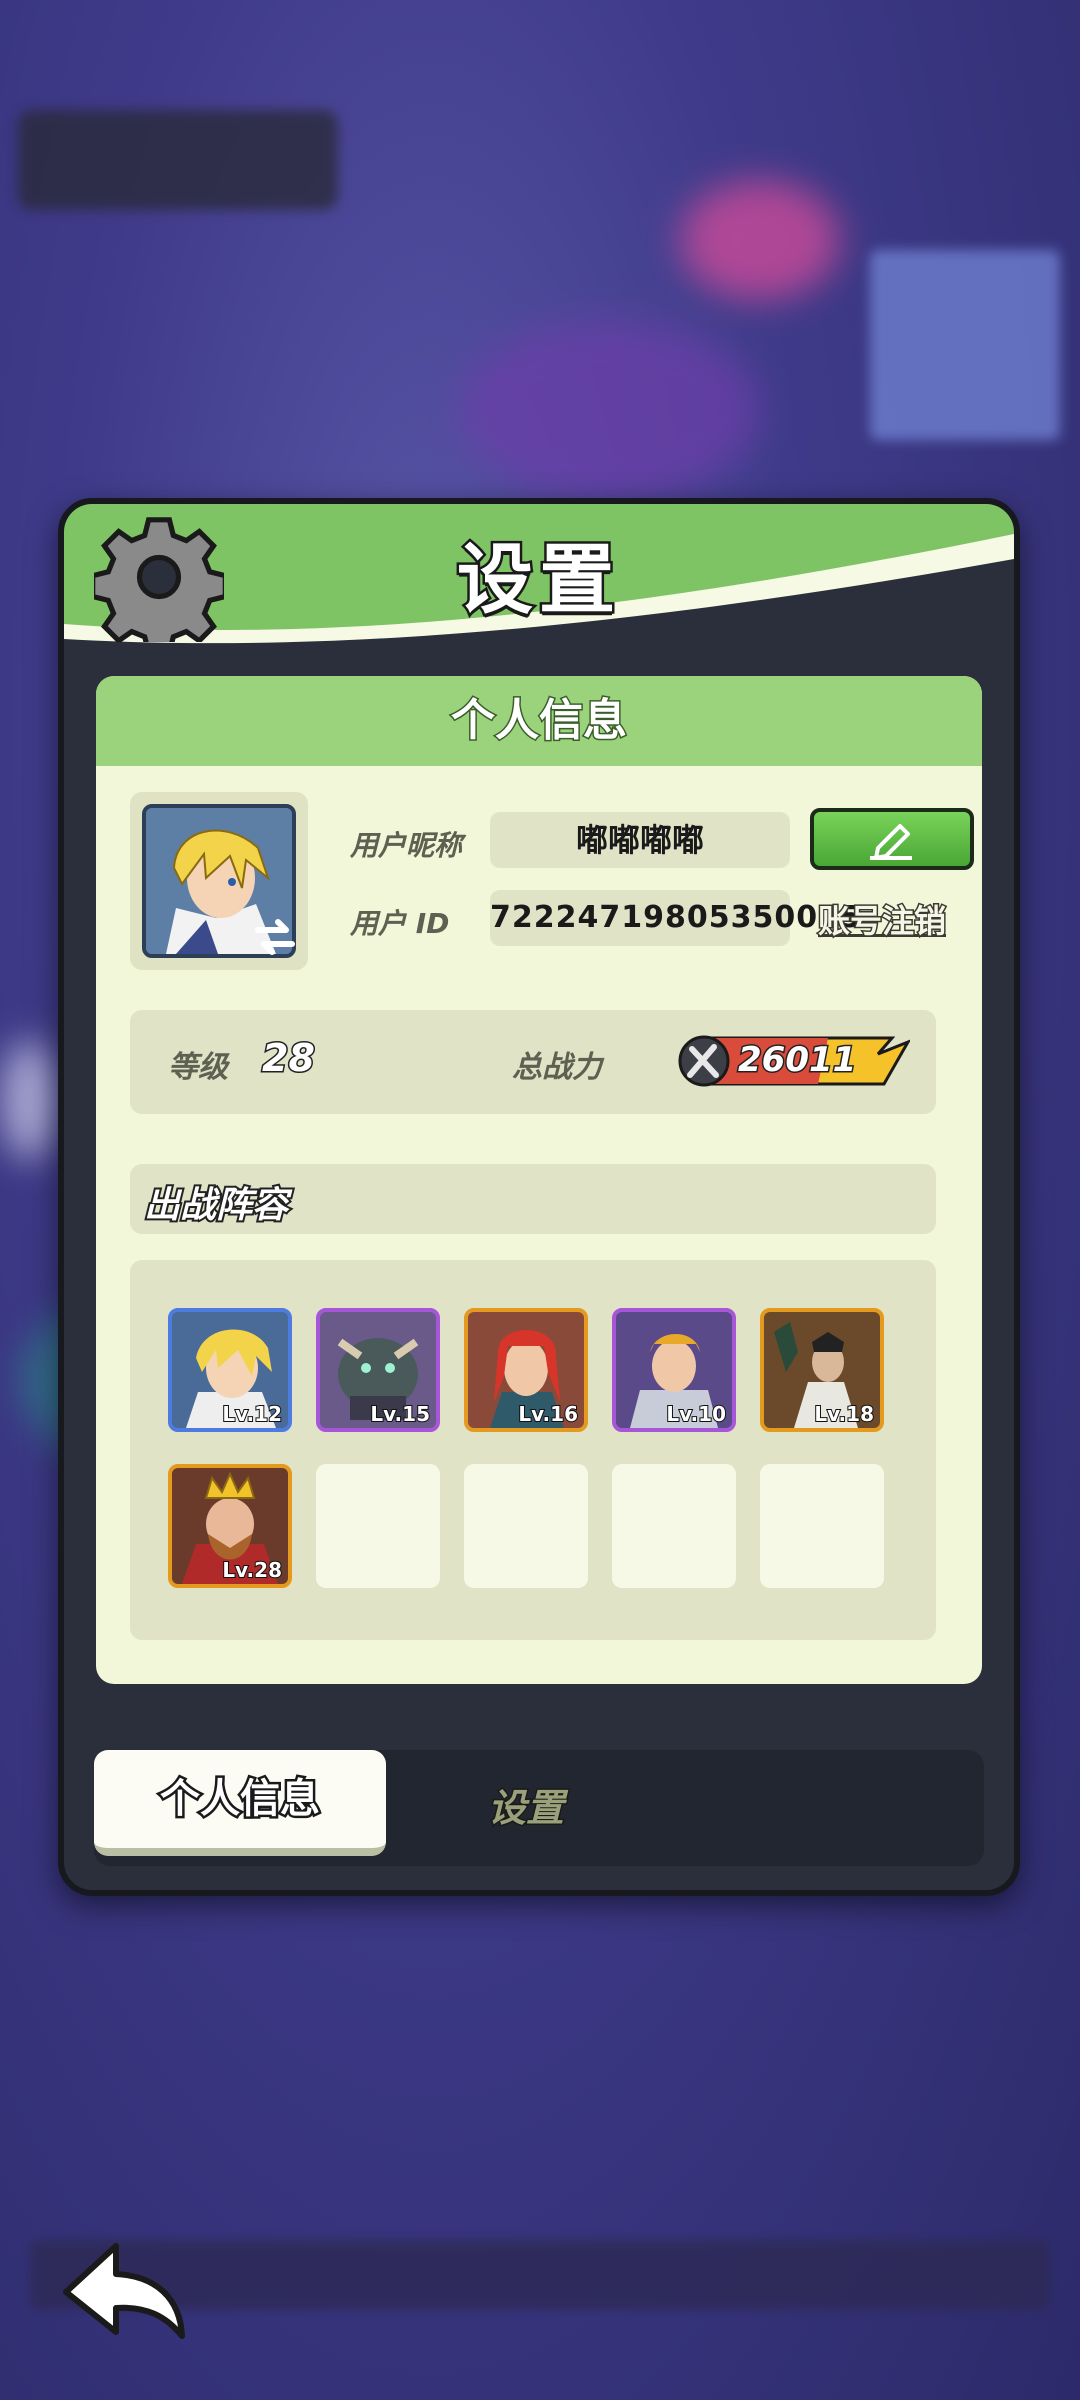  Describe the element at coordinates (557, 1067) in the screenshot. I see `power-label: 总战力` at that location.